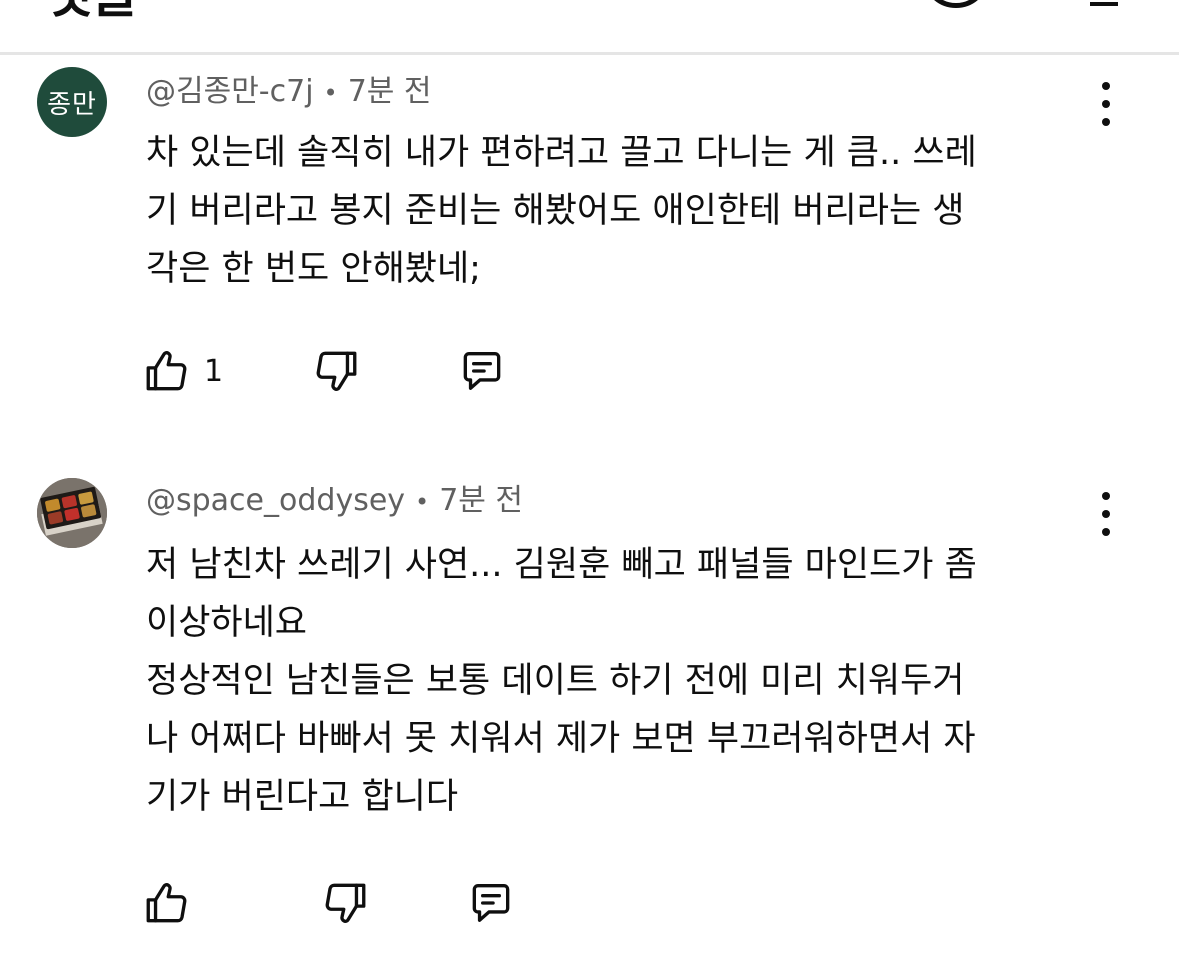  I want to click on avatar: 종만, so click(72, 102).